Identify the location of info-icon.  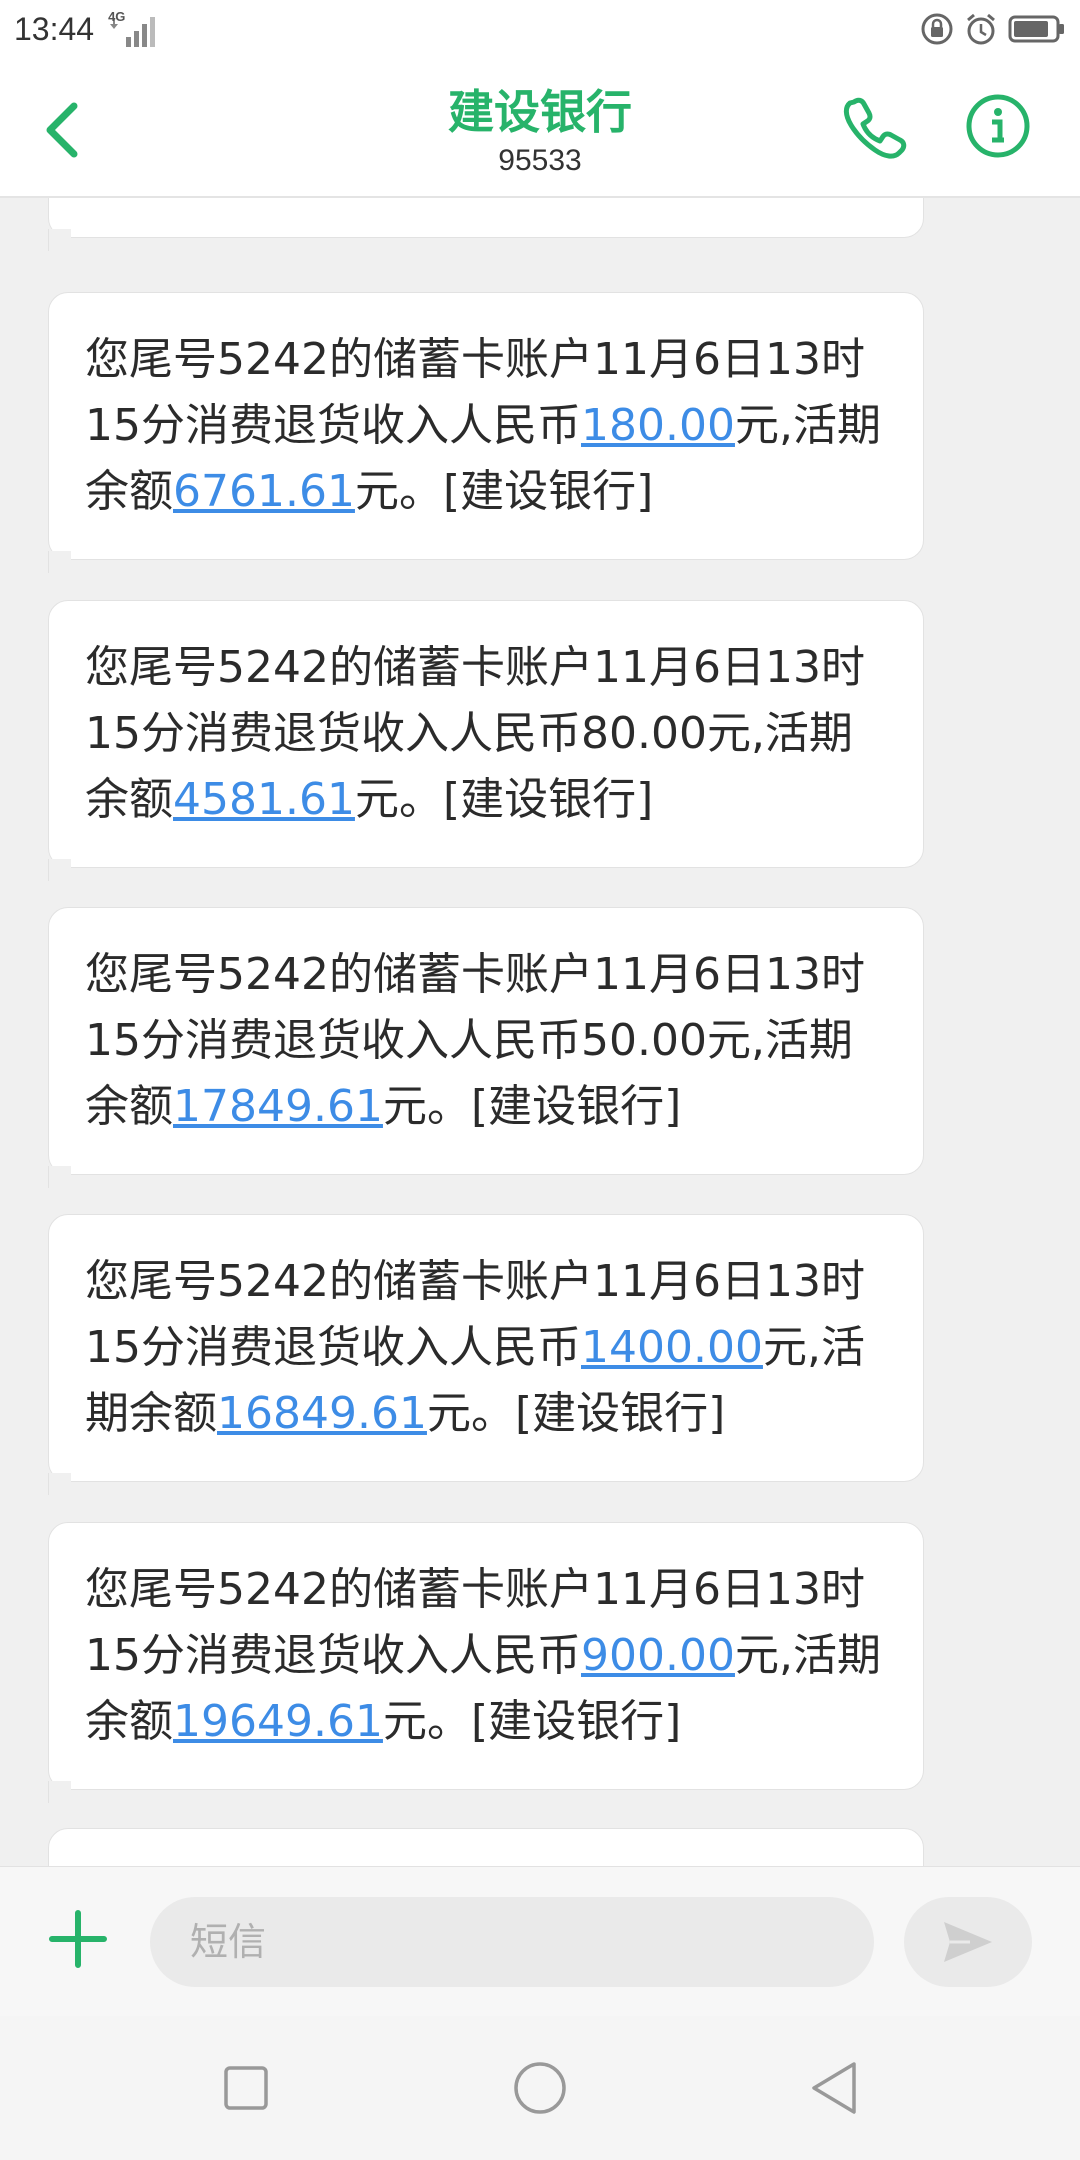
(998, 126).